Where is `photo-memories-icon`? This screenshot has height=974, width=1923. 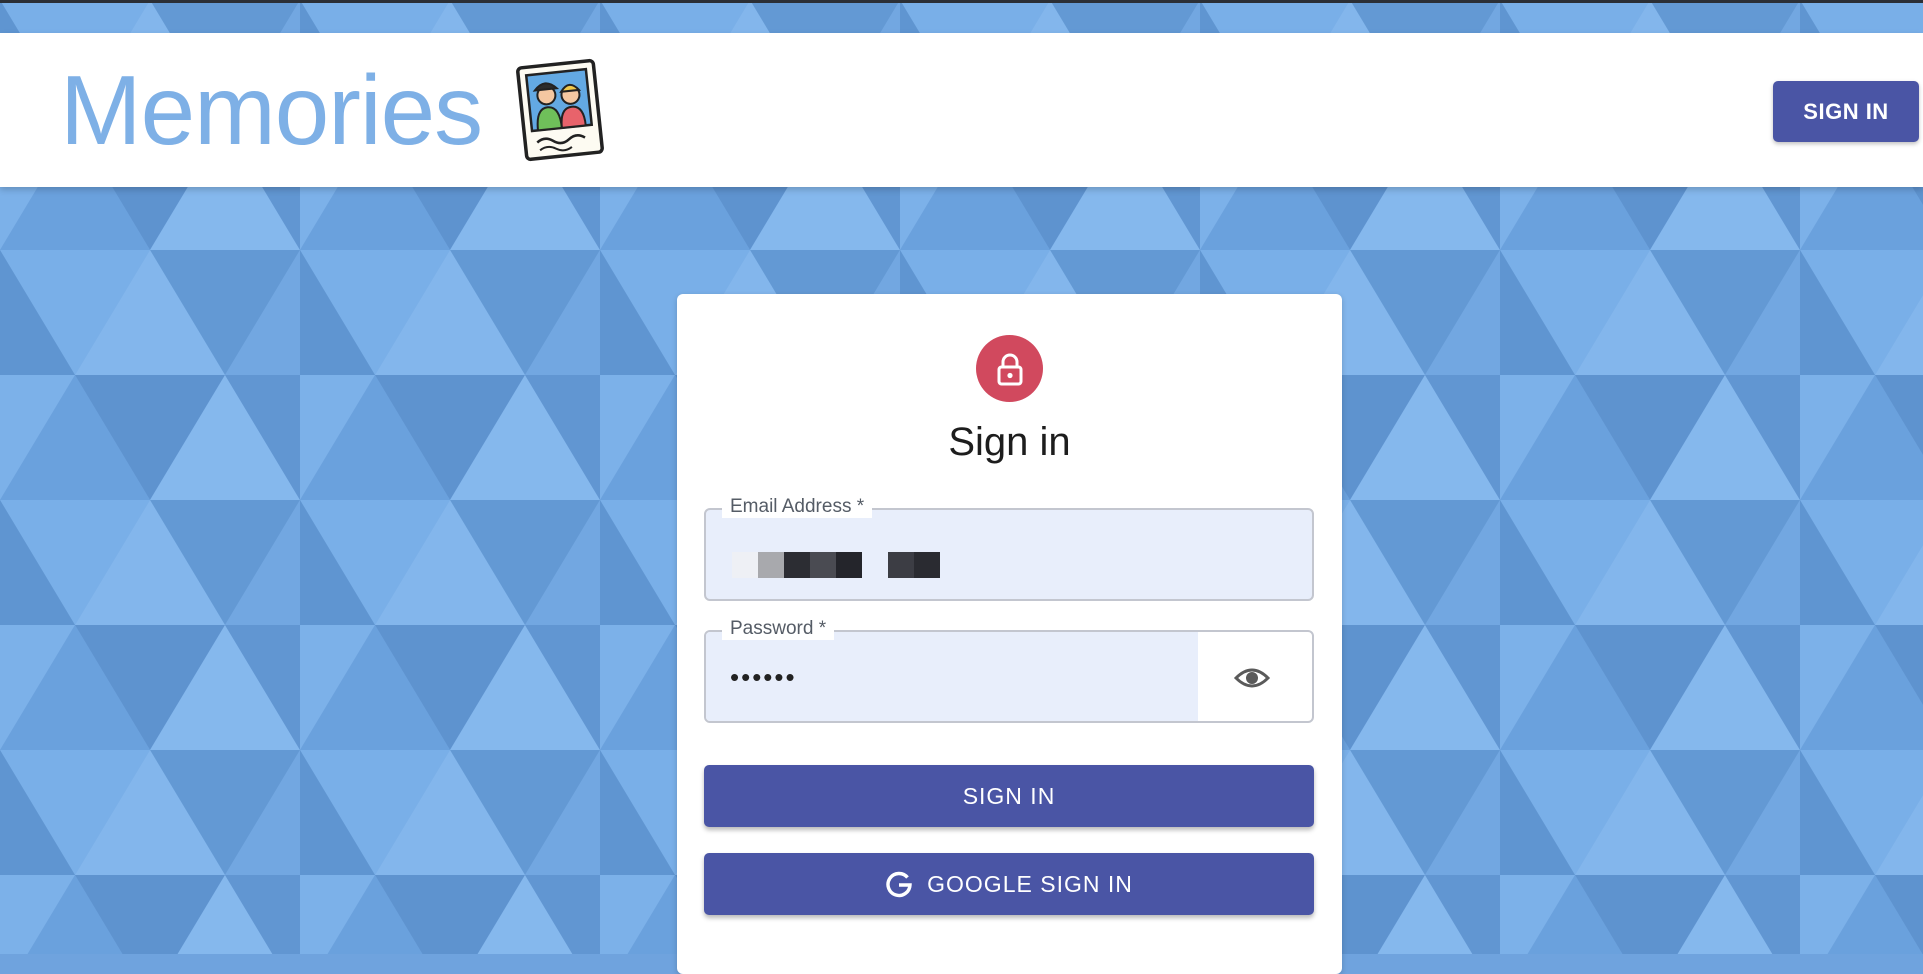
photo-memories-icon is located at coordinates (560, 110).